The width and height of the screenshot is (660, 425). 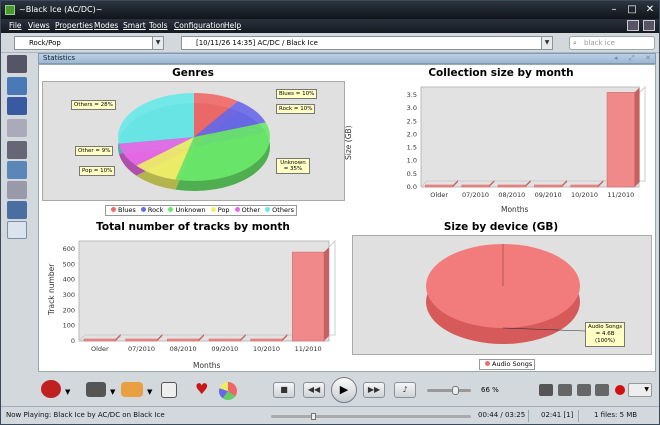 What do you see at coordinates (237, 209) in the screenshot?
I see `legend-dot-other` at bounding box center [237, 209].